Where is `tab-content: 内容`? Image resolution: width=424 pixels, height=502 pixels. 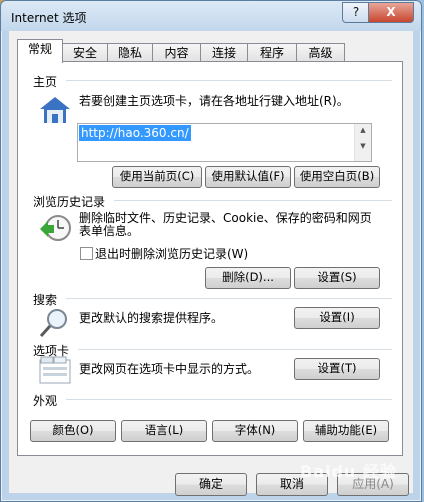 tab-content: 内容 is located at coordinates (176, 52).